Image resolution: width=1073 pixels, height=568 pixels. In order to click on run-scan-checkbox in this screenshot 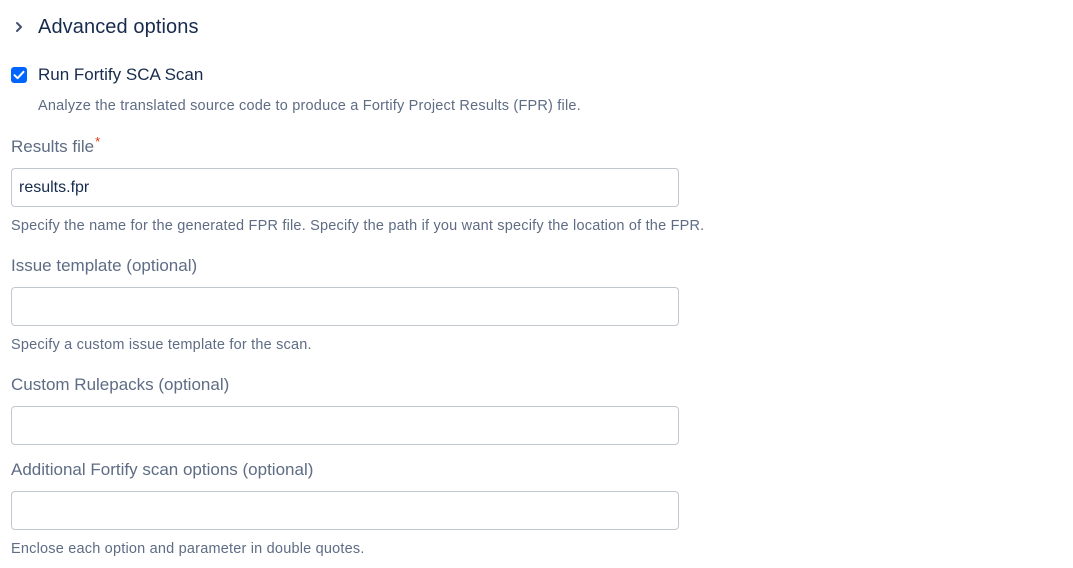, I will do `click(19, 75)`.